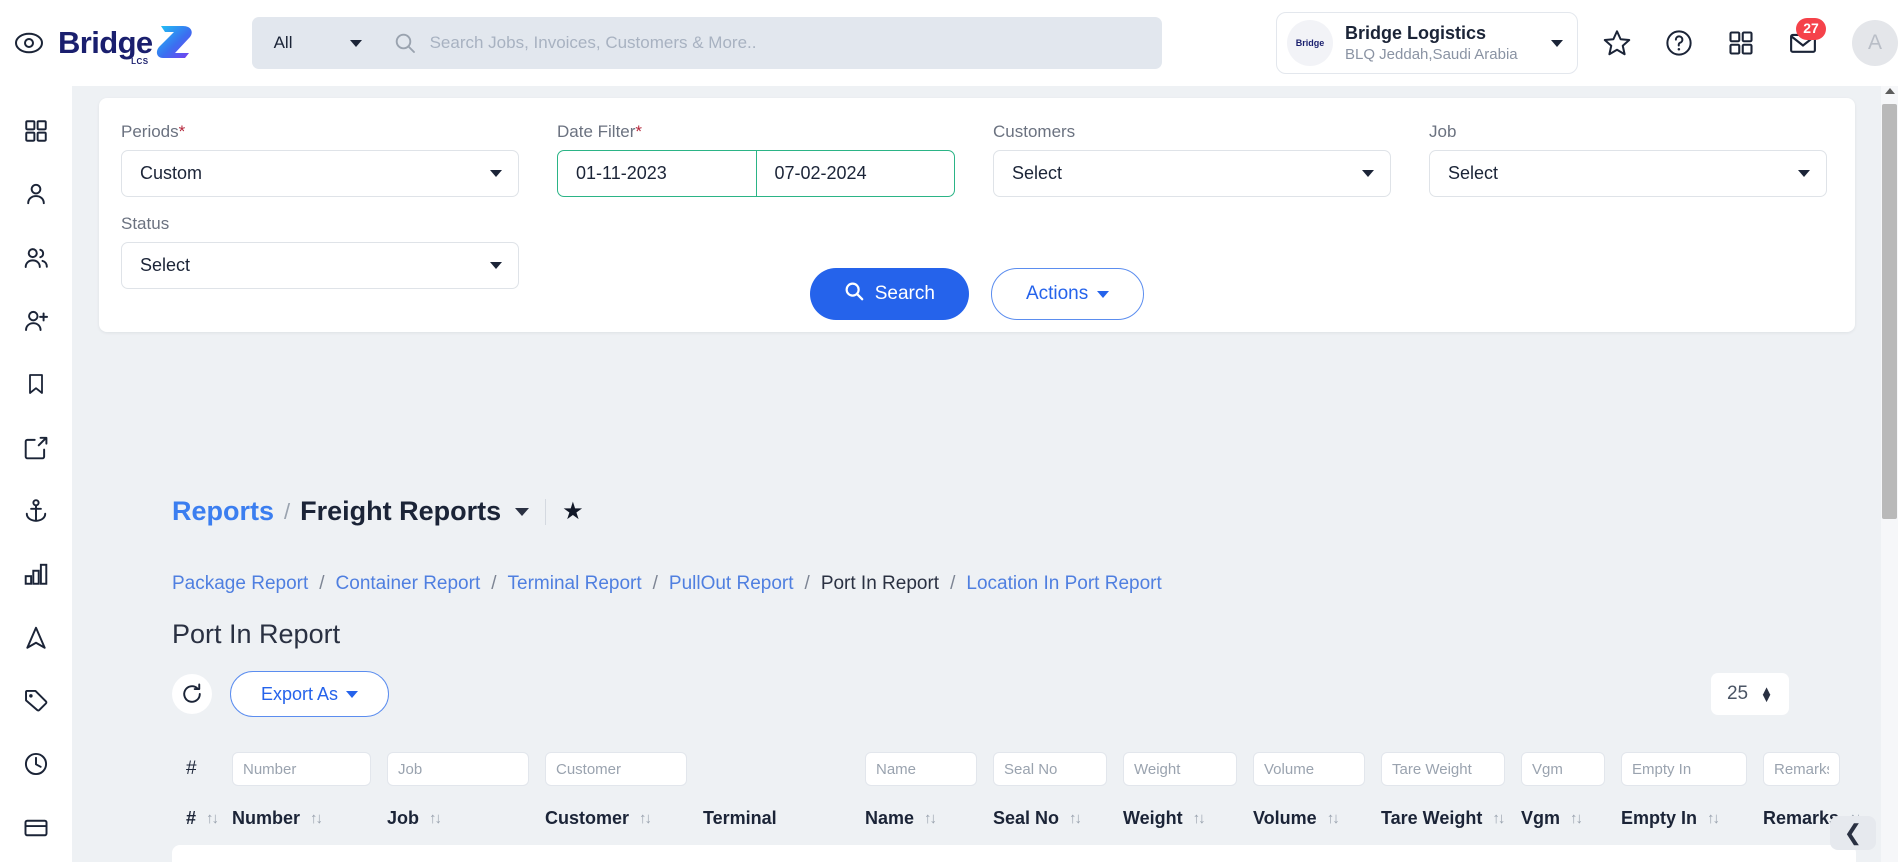 Image resolution: width=1898 pixels, height=862 pixels. I want to click on export-as-button: Export As, so click(310, 694).